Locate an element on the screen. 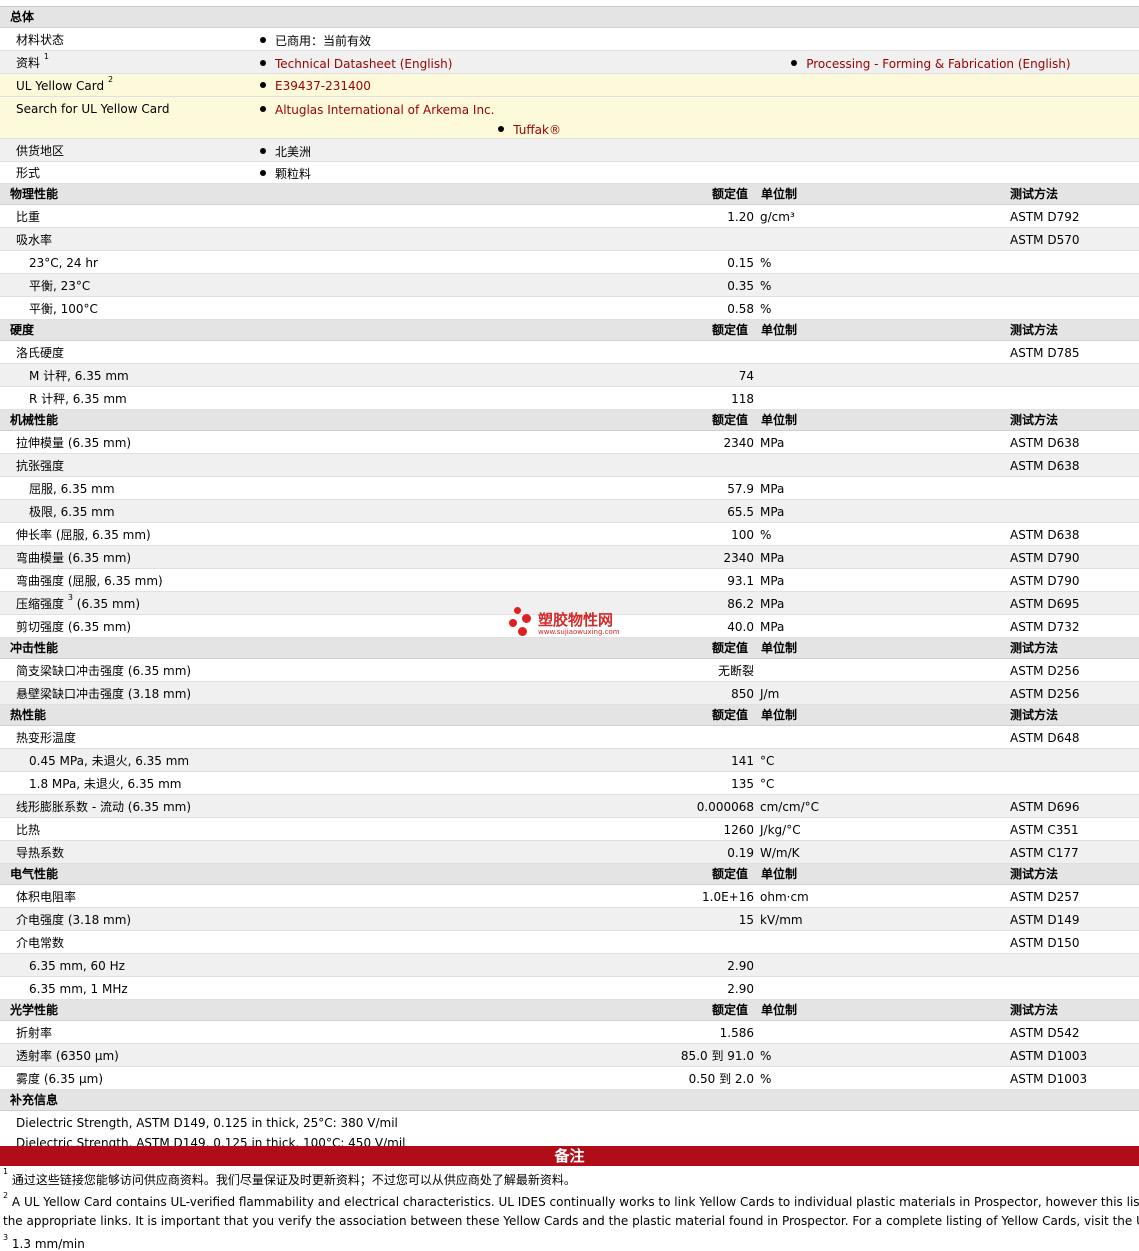  property-row: 雾度 (6.35 µm) 0.50 到 2.0% ASTM D1003 is located at coordinates (569, 1078).